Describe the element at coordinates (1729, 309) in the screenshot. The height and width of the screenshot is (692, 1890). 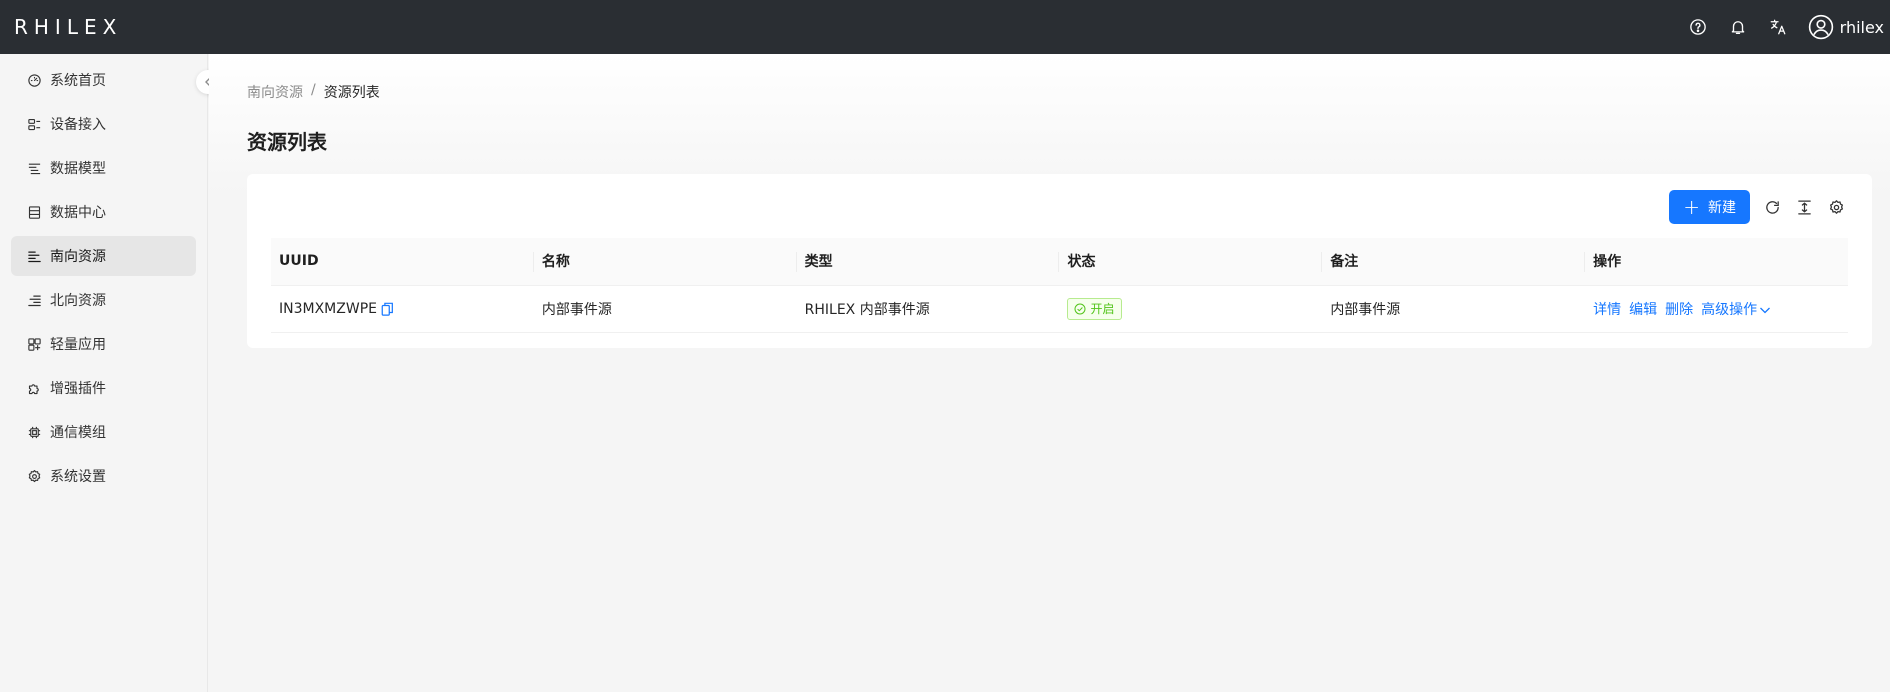
I see `advanced-actions-label: 高级操作` at that location.